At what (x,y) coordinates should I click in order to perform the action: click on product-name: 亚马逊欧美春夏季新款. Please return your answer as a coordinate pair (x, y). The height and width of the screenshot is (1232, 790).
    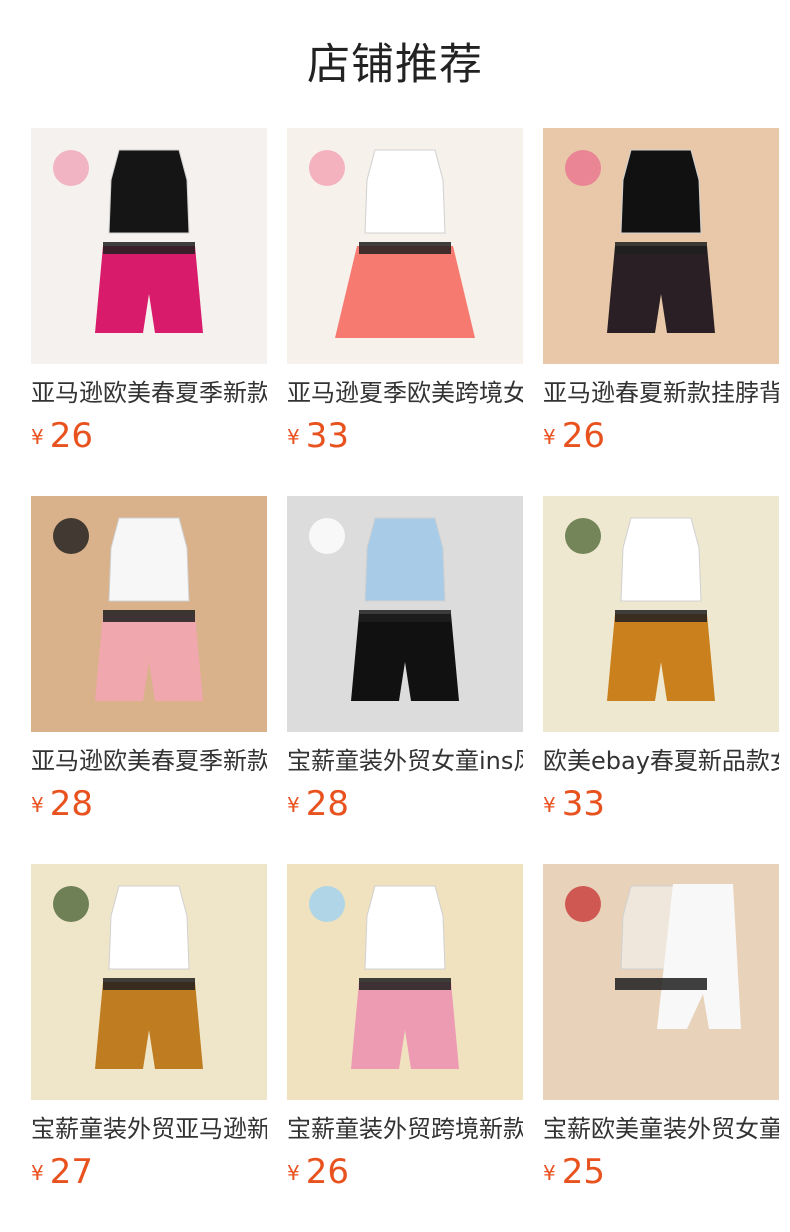
    Looking at the image, I should click on (149, 393).